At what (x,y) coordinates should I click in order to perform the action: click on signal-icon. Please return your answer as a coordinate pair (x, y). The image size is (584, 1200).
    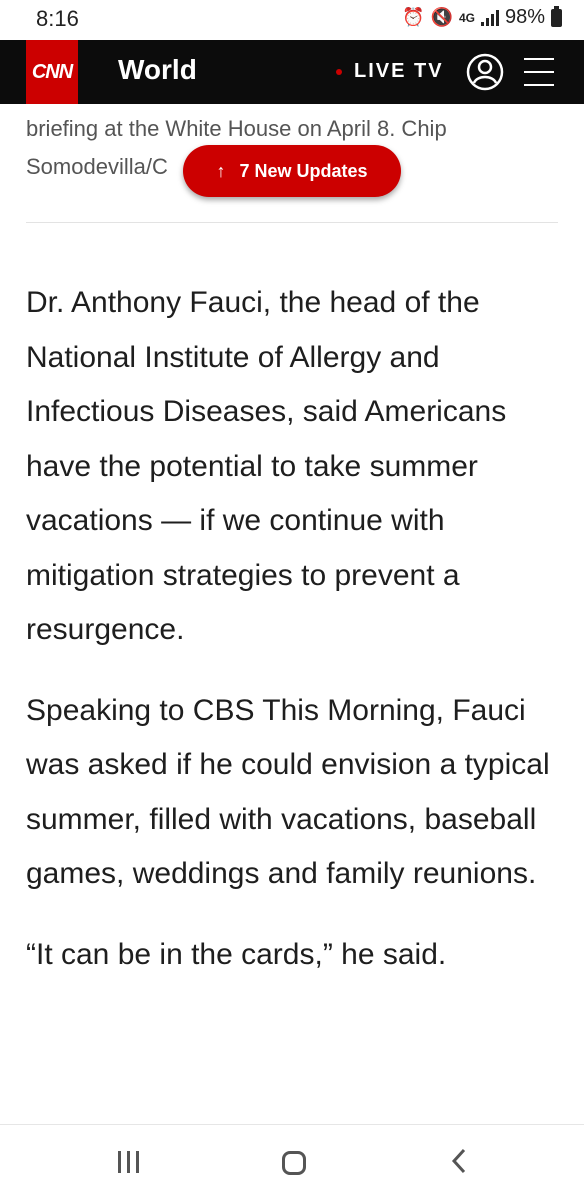
    Looking at the image, I should click on (489, 17).